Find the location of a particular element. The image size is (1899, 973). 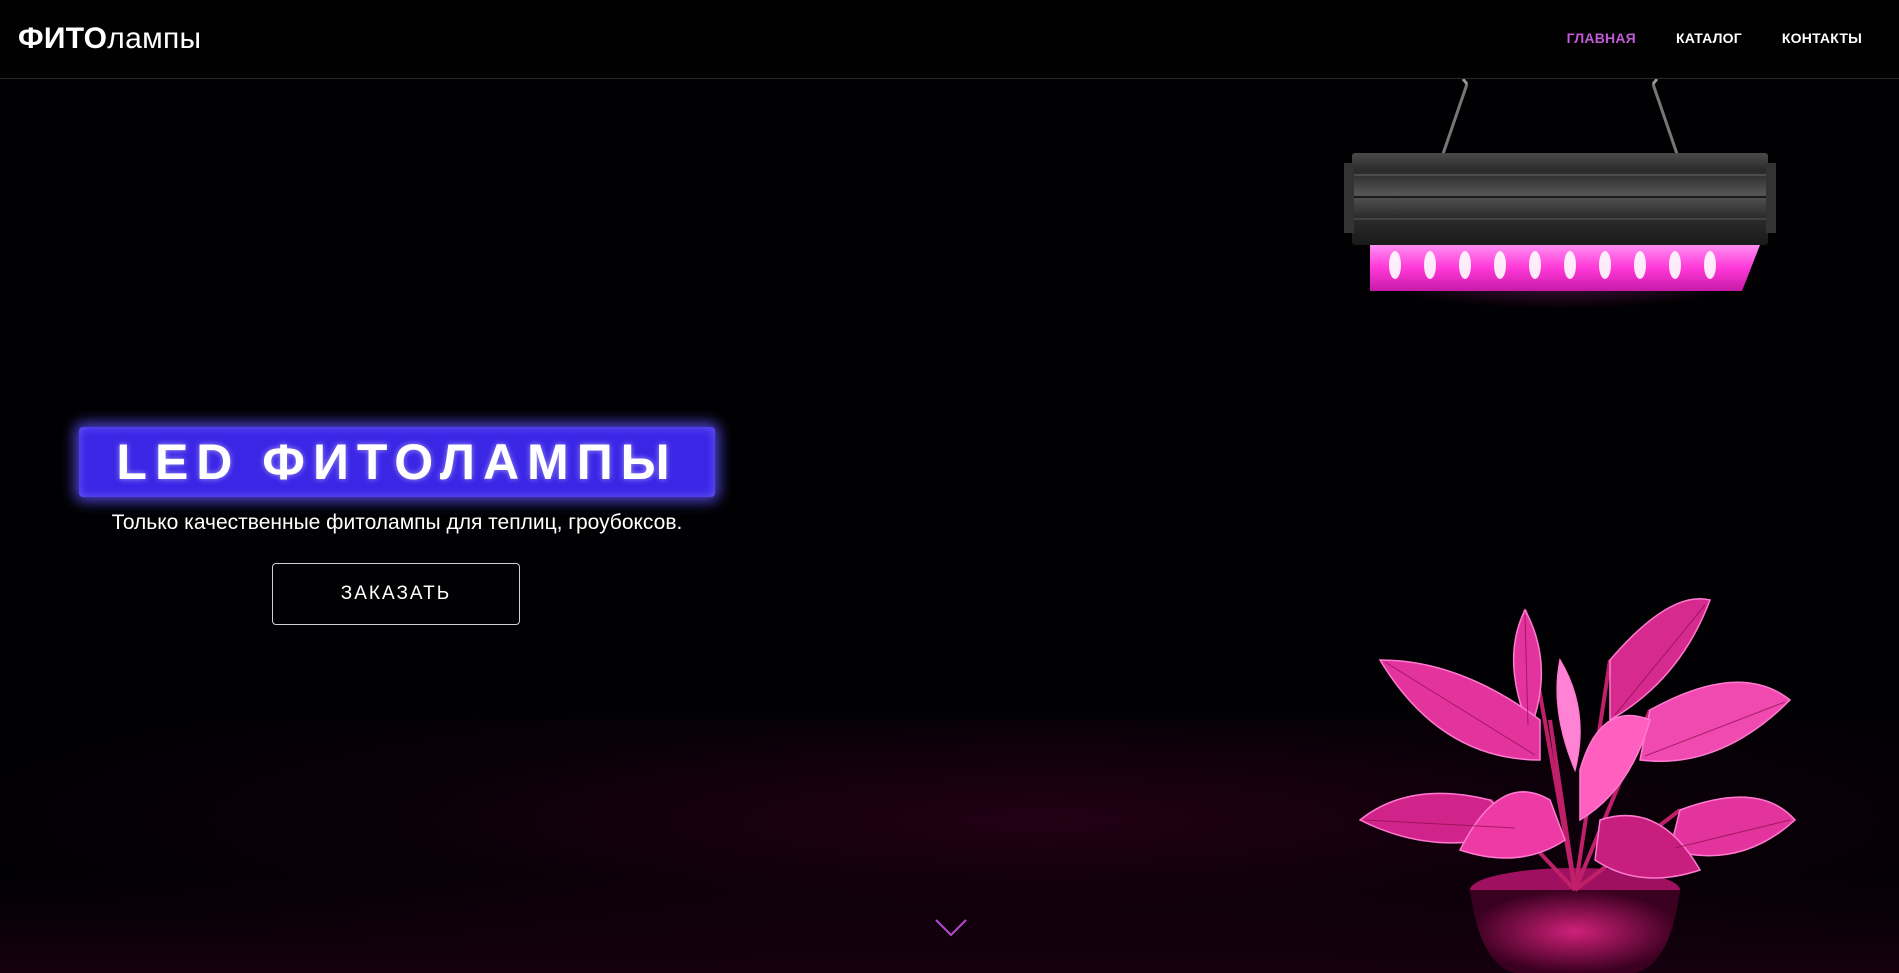

nav-item-contacts: КОНТАКТЫ is located at coordinates (1822, 38).